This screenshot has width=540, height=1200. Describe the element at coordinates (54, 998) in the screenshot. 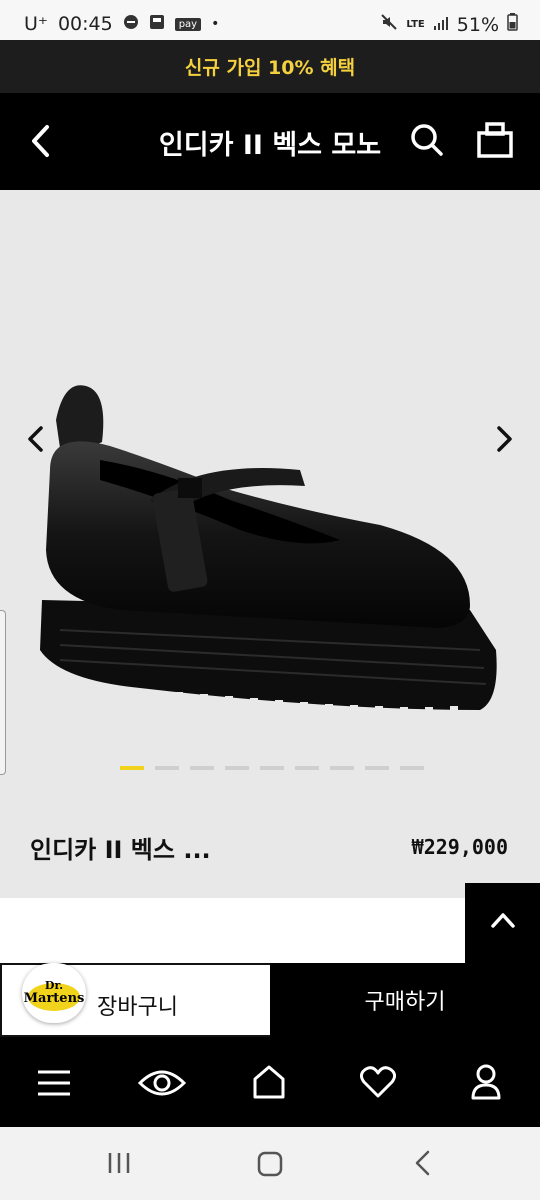

I see `svg-text: Martens` at that location.